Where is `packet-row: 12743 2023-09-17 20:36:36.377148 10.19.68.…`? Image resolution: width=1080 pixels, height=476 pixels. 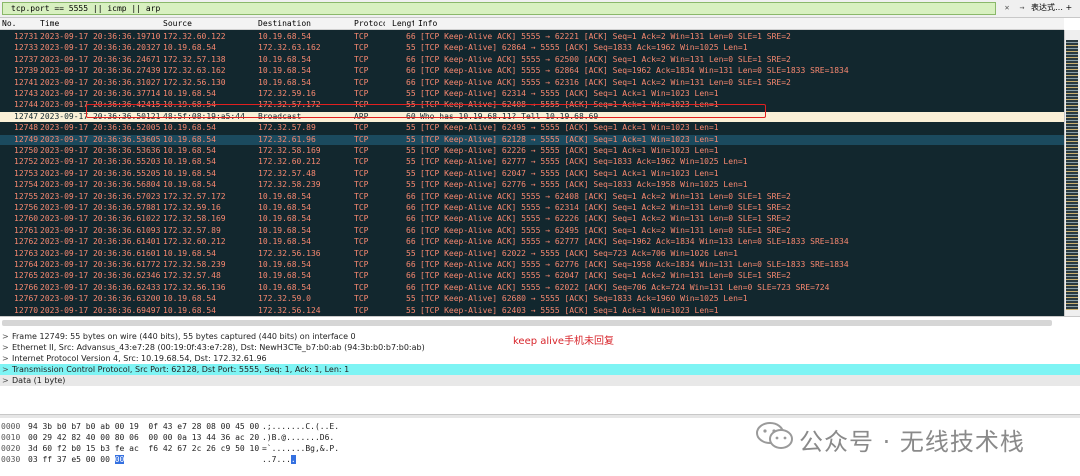 packet-row: 12743 2023-09-17 20:36:36.377148 10.19.68.… is located at coordinates (532, 94).